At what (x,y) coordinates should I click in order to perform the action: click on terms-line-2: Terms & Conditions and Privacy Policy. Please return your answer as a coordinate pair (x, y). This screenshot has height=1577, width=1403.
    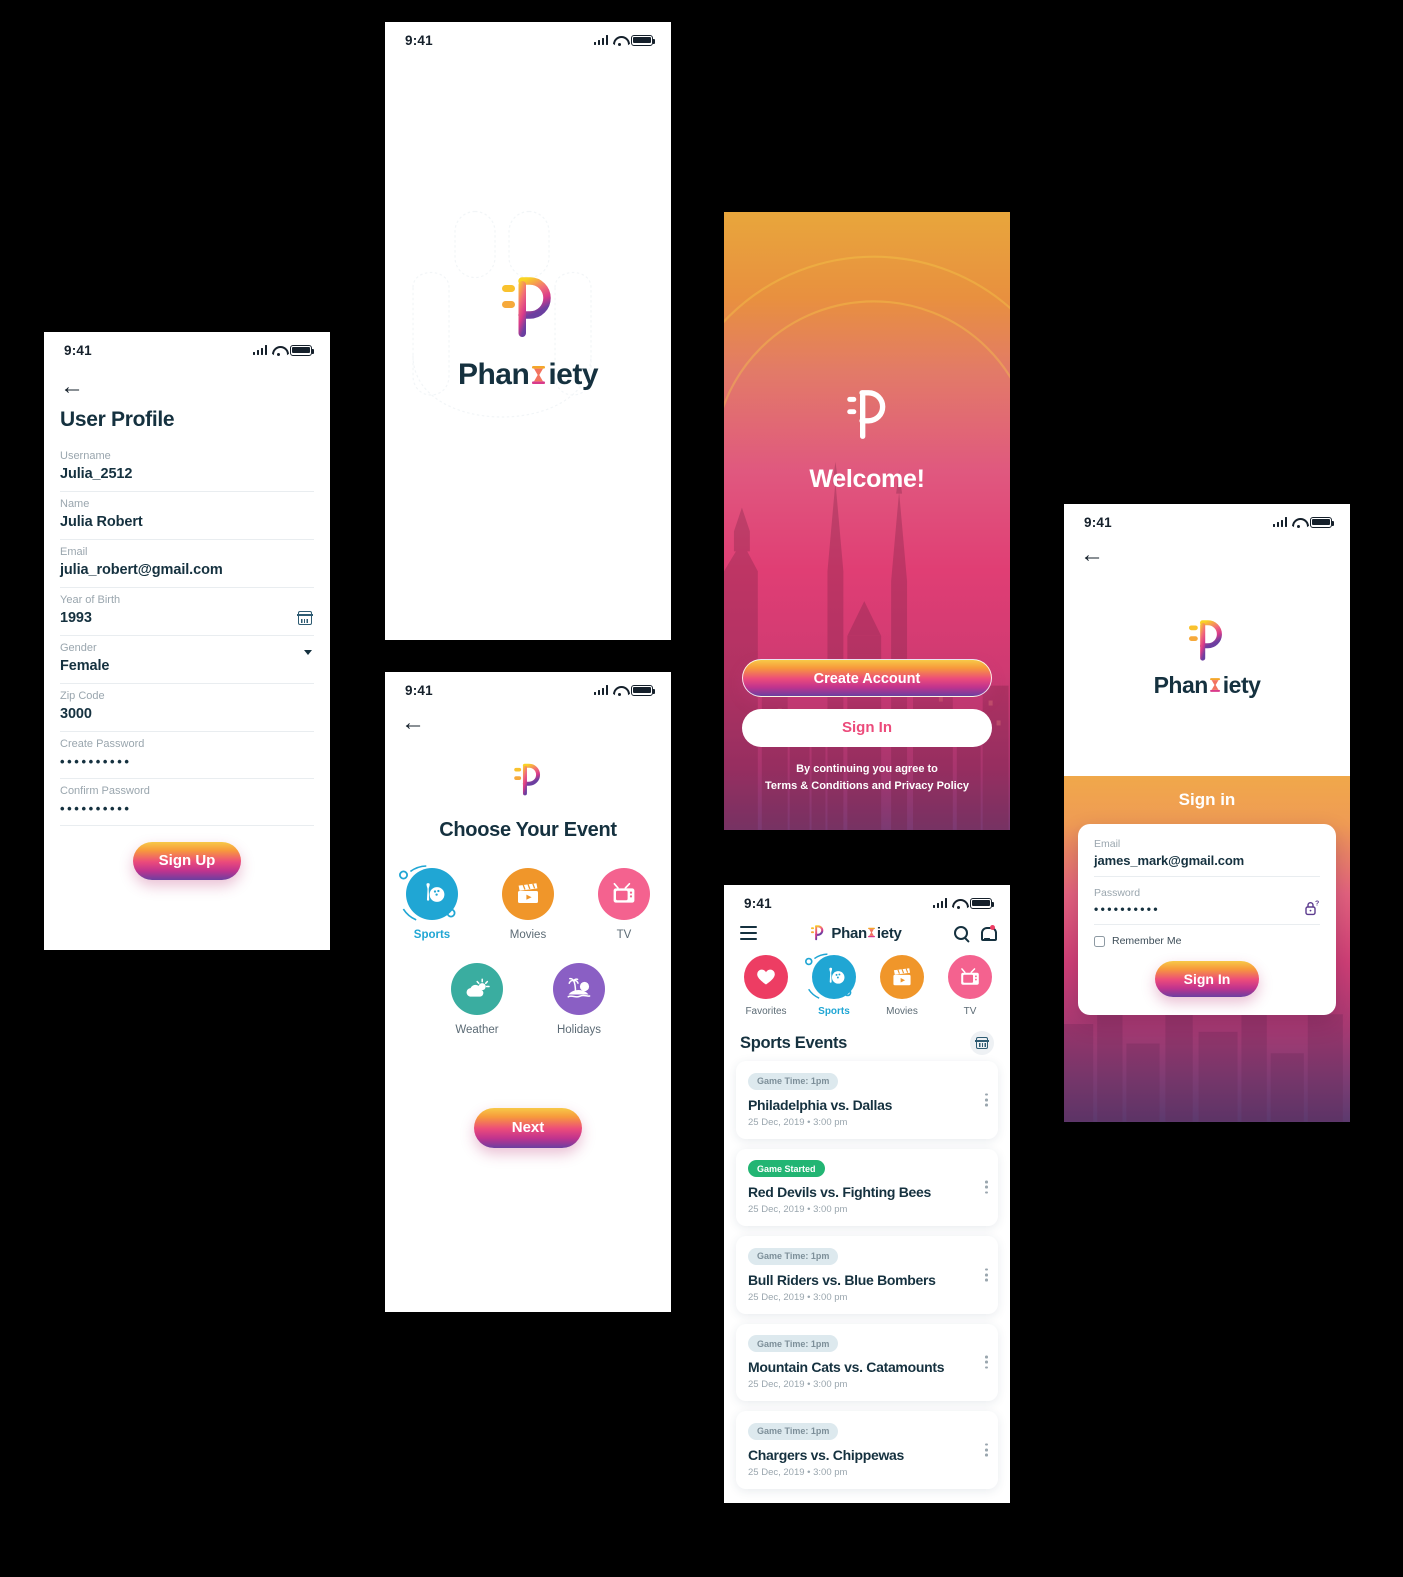
    Looking at the image, I should click on (867, 786).